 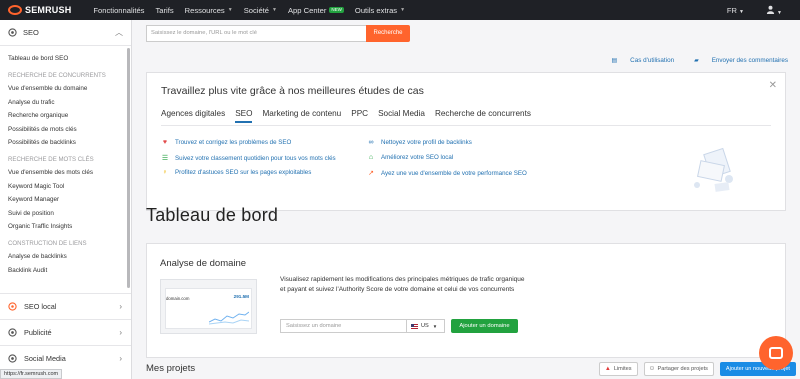 I want to click on heart-icon: ♥, so click(x=165, y=142).